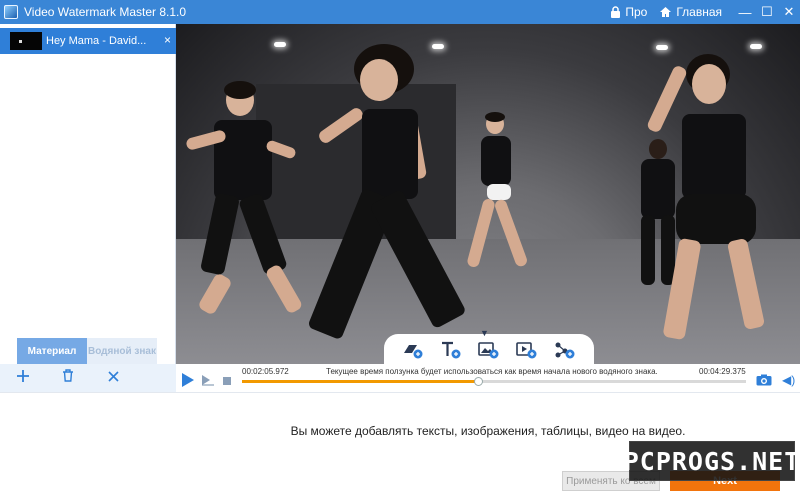  I want to click on delete-file-button, so click(68, 378).